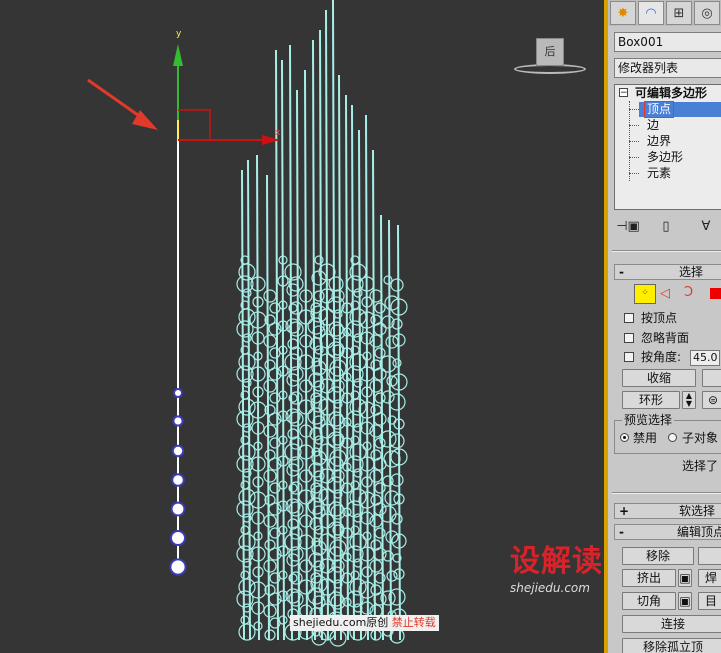 Image resolution: width=721 pixels, height=653 pixels. Describe the element at coordinates (556, 561) in the screenshot. I see `watermark-logo: 设解读` at that location.